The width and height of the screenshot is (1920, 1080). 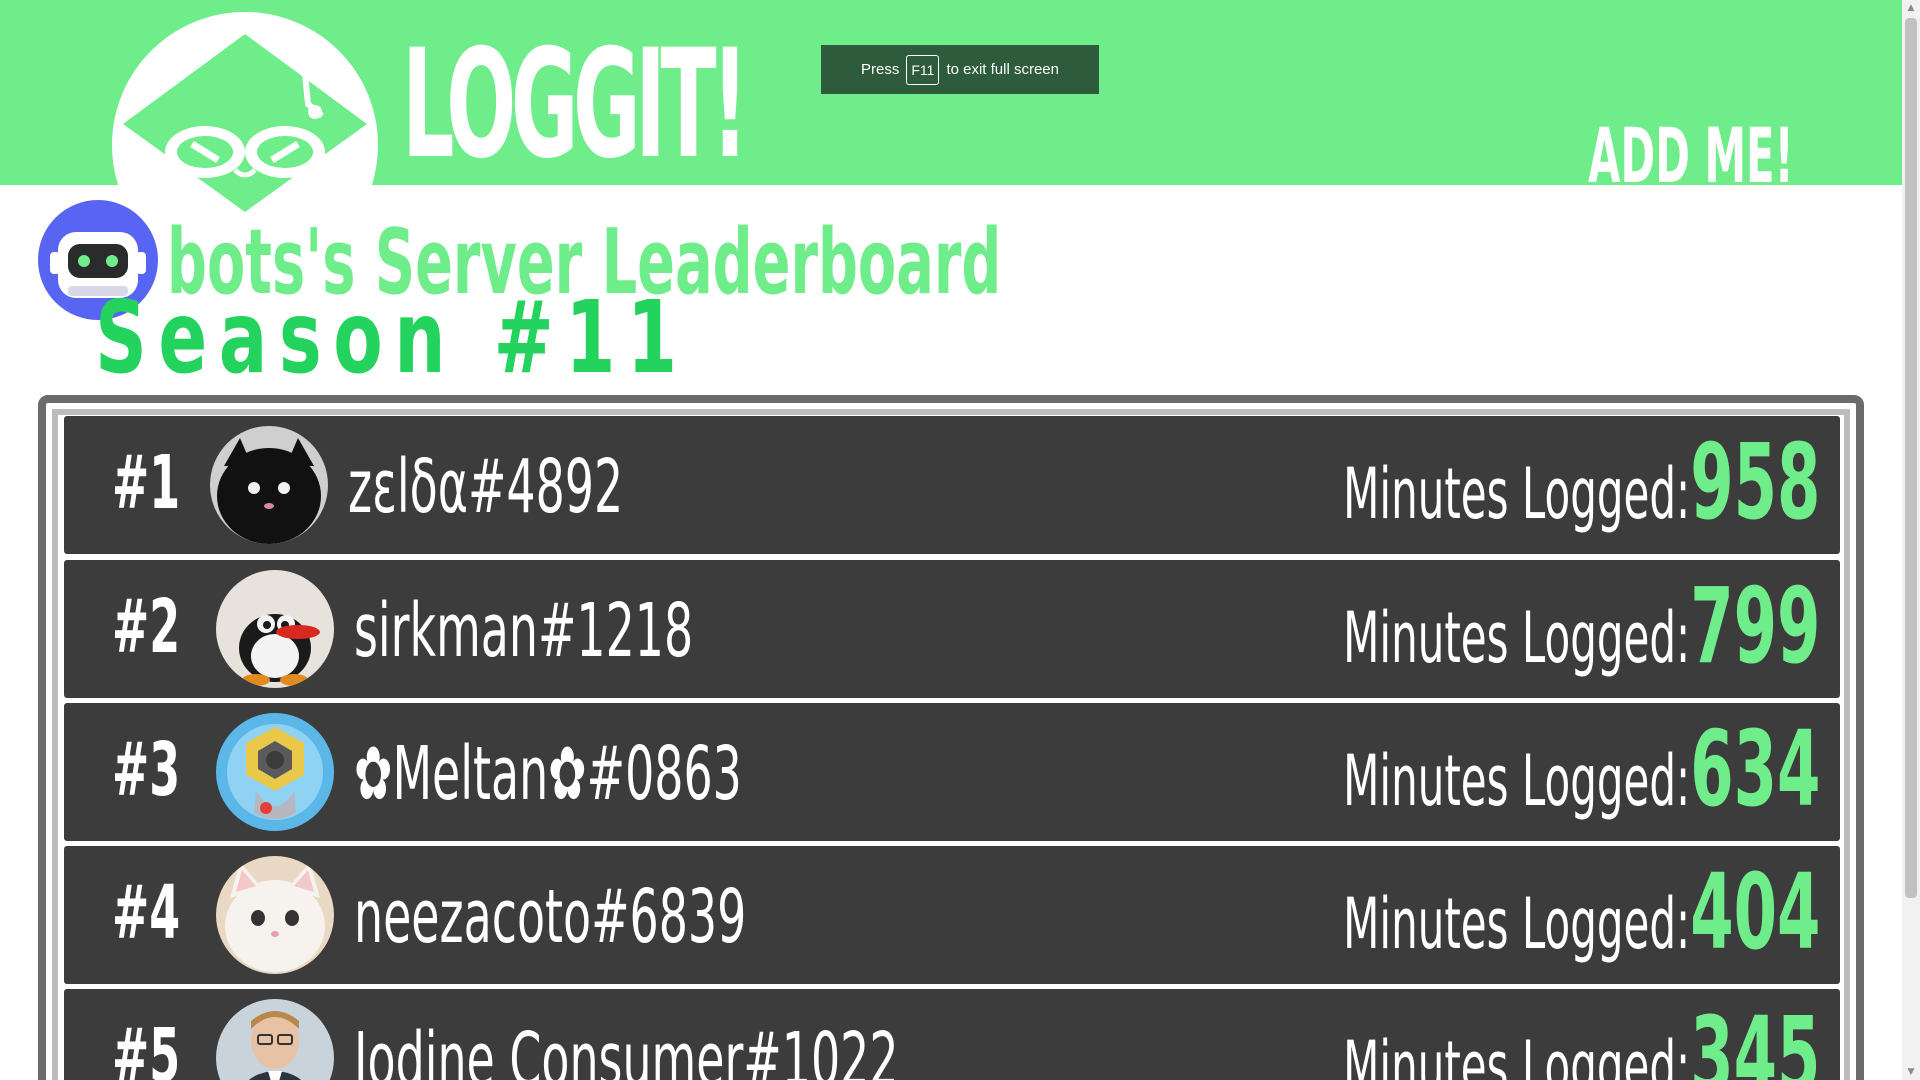 I want to click on minutes-value: 404, so click(x=1754, y=912).